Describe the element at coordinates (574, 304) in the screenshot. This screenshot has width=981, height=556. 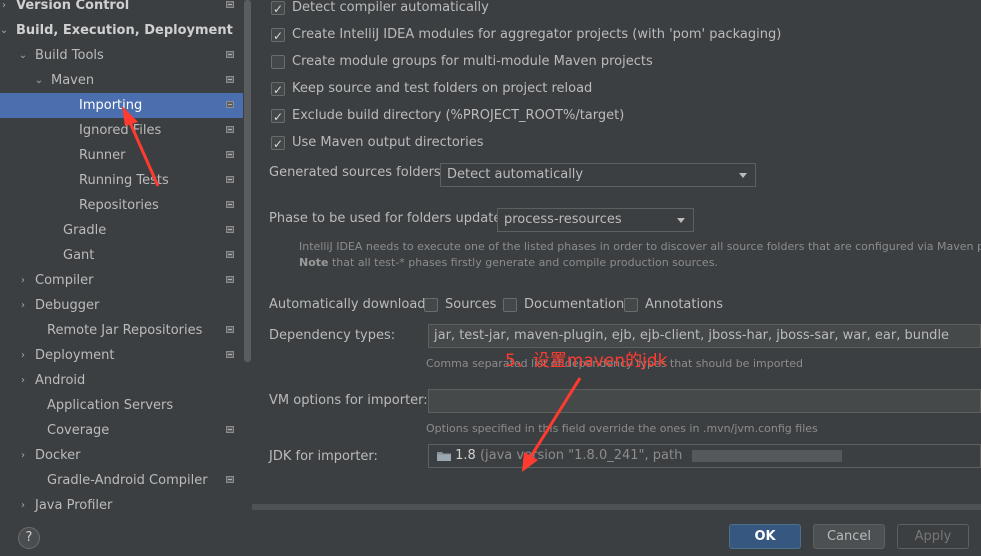
I see `checkbox-label: Documentation` at that location.